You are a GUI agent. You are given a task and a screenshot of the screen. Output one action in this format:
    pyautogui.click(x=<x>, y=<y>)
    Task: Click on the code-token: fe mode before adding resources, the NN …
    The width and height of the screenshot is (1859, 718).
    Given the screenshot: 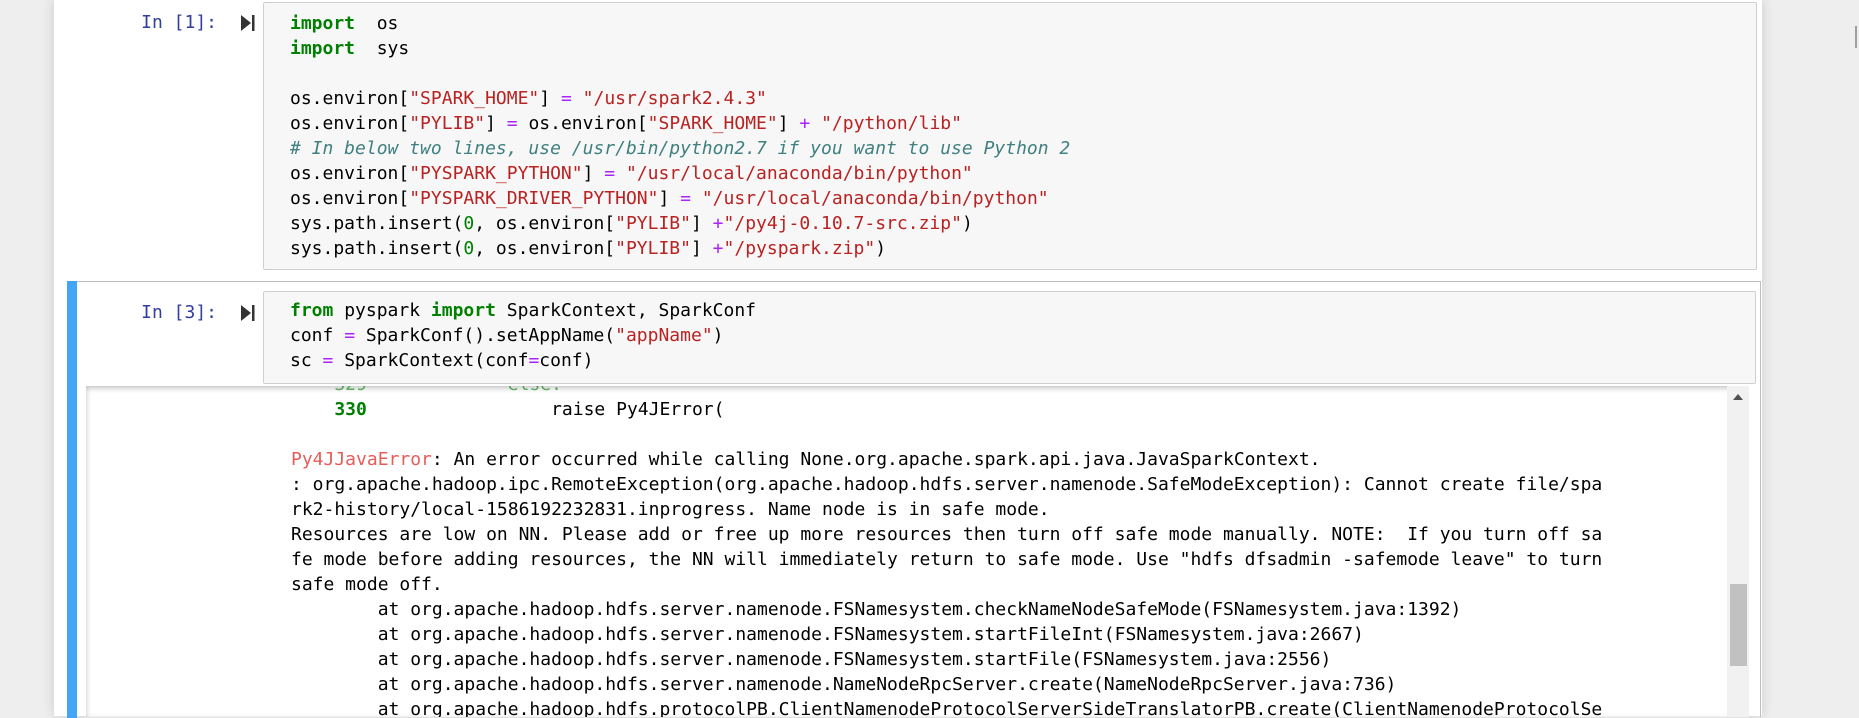 What is the action you would take?
    pyautogui.click(x=947, y=559)
    